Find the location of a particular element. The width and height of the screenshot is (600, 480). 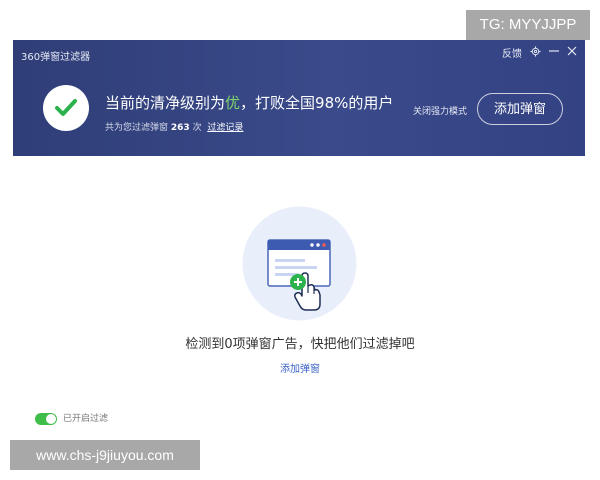

gear-icon is located at coordinates (535, 51).